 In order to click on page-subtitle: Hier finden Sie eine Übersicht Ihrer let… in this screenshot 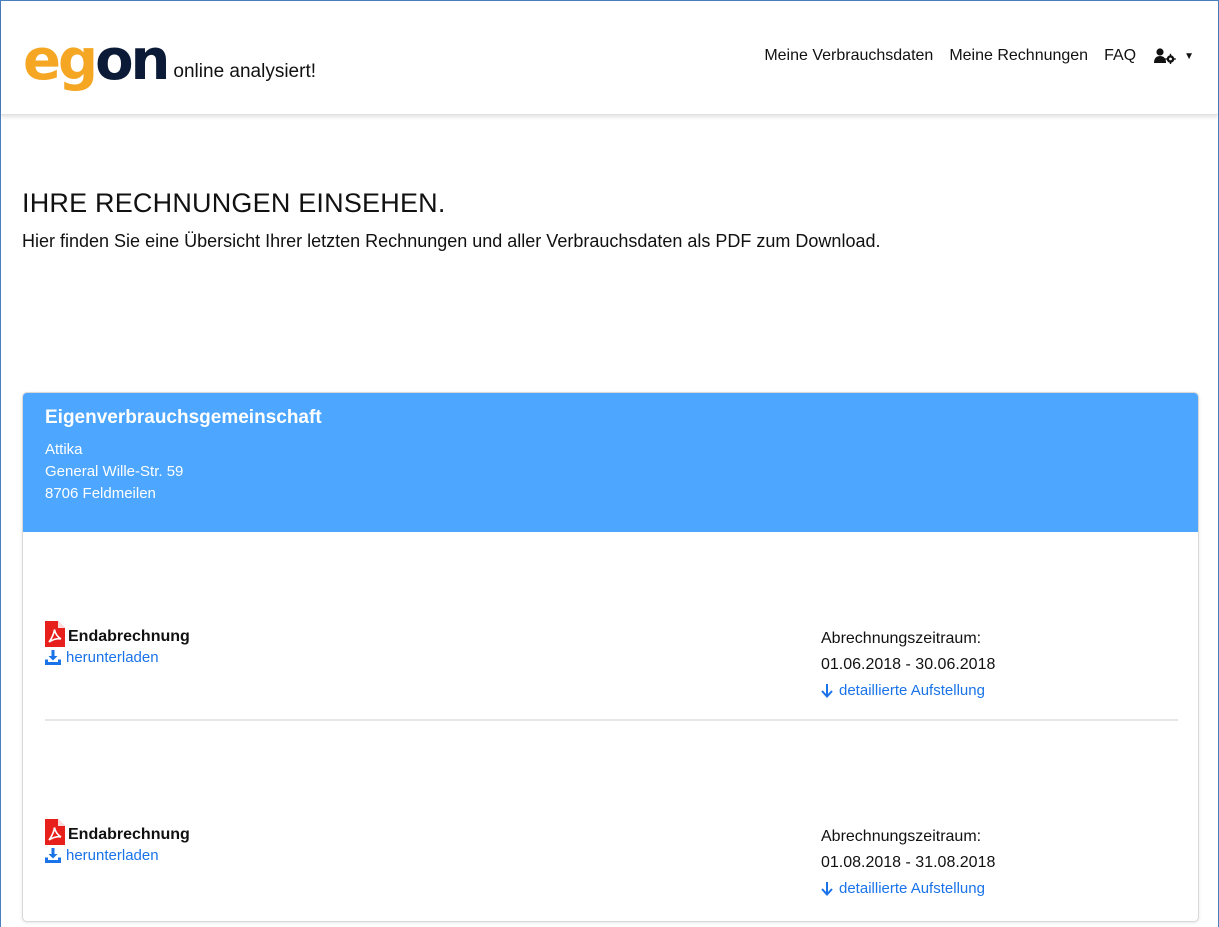, I will do `click(451, 241)`.